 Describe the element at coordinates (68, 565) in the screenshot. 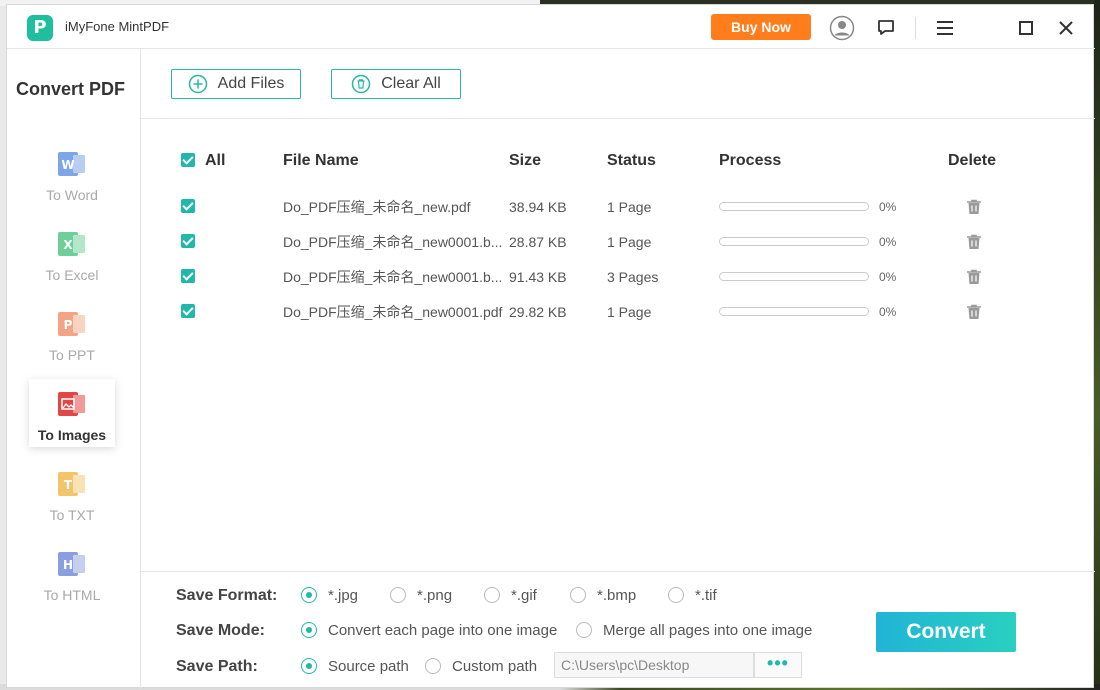

I see `svg-text: H` at that location.